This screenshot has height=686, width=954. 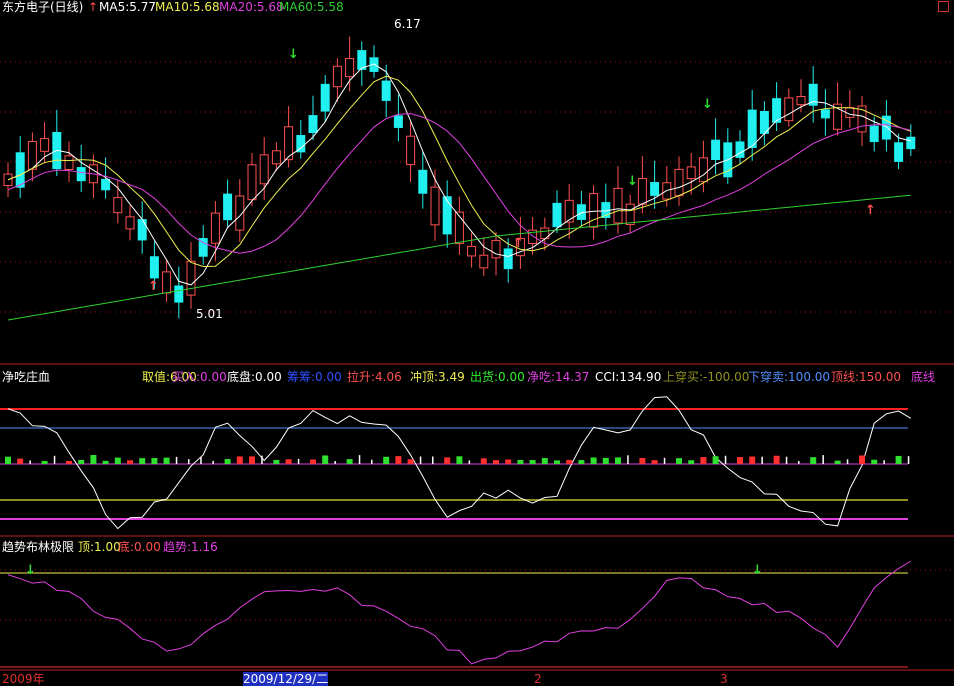 I want to click on high-price-label: 6.17, so click(x=407, y=24).